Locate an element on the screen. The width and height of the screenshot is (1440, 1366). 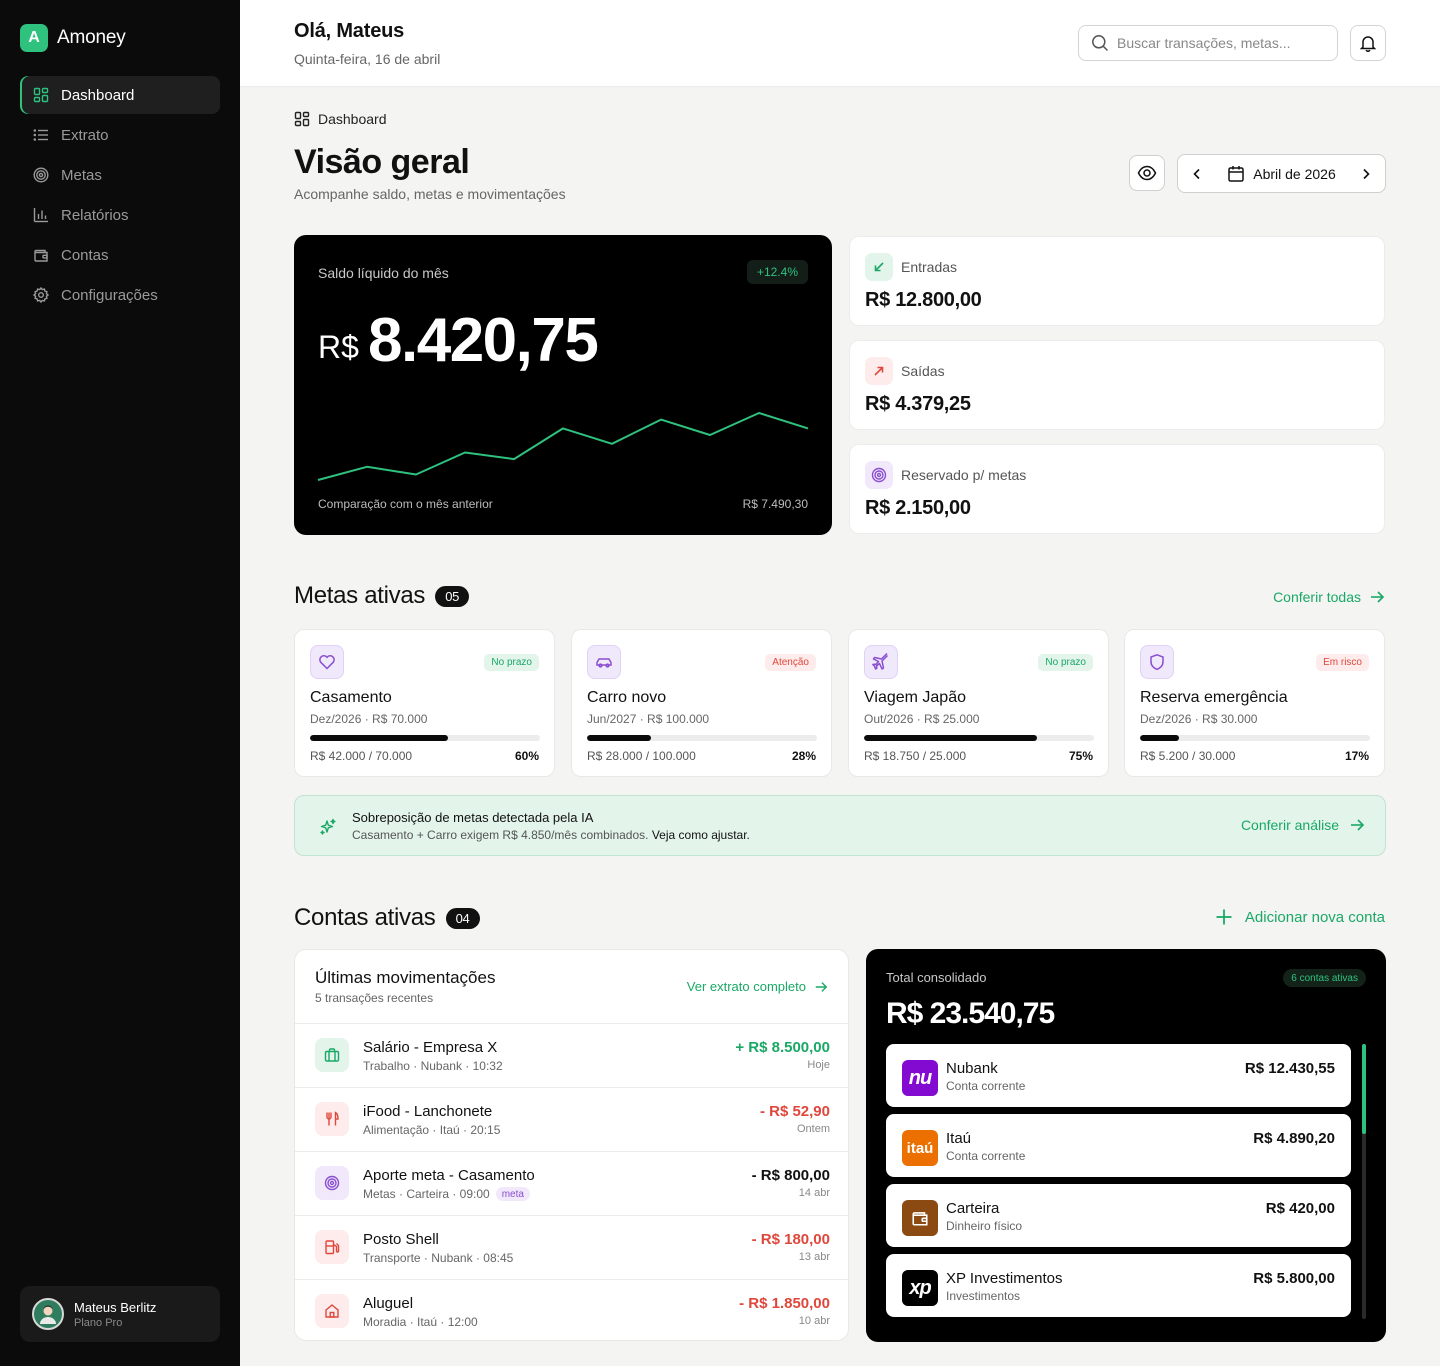
month-display: Abril de 2026 is located at coordinates (1281, 174).